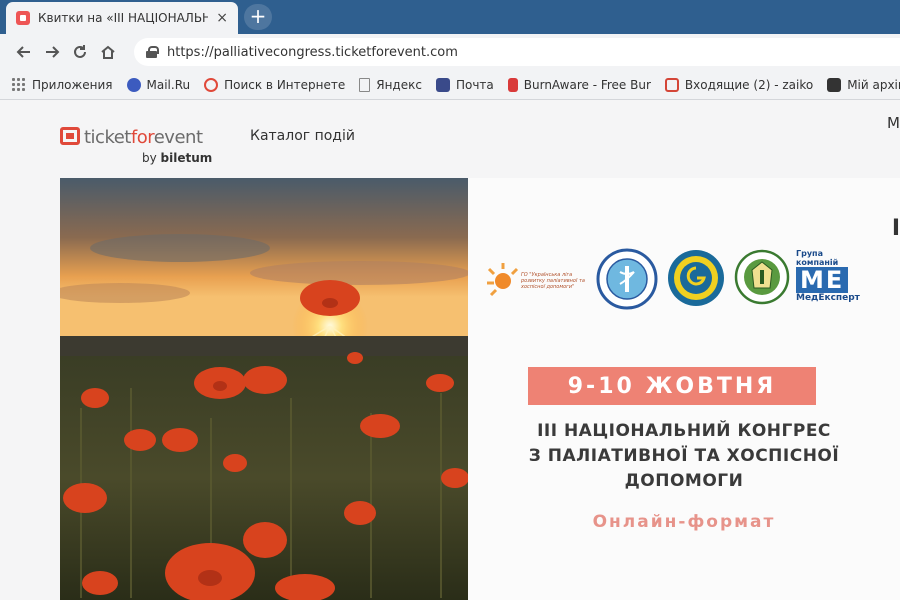 The height and width of the screenshot is (600, 900). I want to click on bookmark-archive: Мій архів ел, so click(863, 84).